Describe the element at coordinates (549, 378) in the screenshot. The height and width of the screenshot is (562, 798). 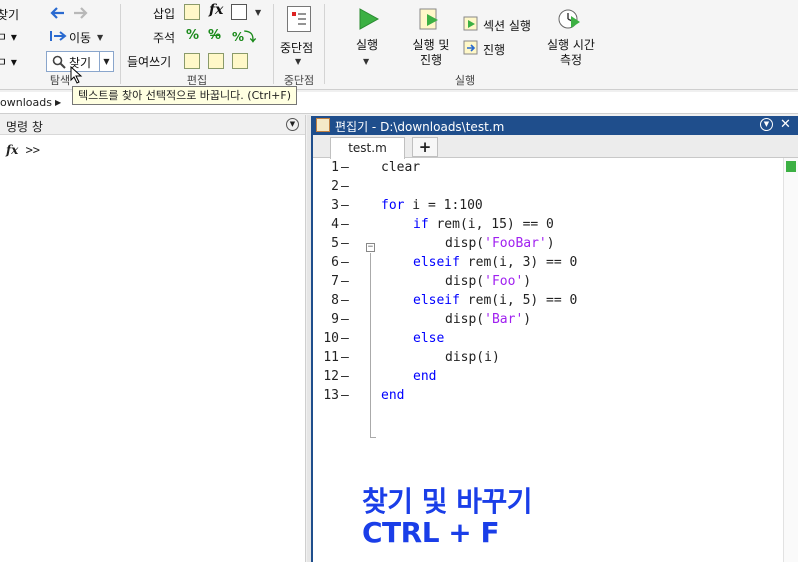
I see `code-line: 12– end` at that location.